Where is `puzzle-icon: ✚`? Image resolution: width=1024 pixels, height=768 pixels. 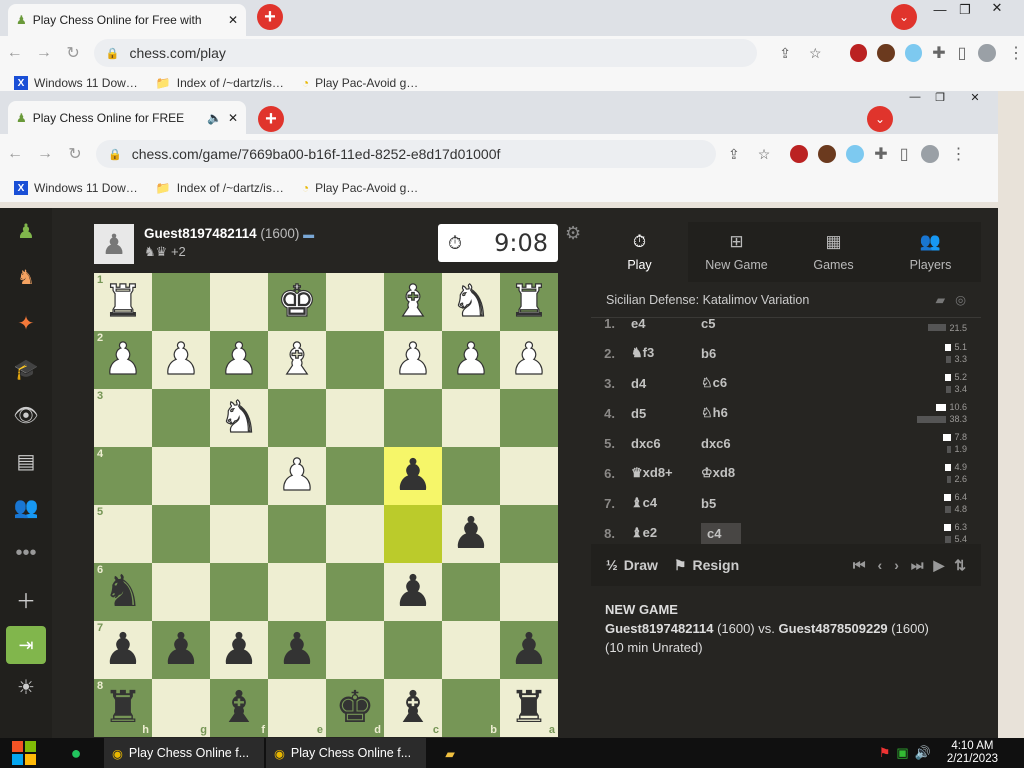 puzzle-icon: ✚ is located at coordinates (880, 154).